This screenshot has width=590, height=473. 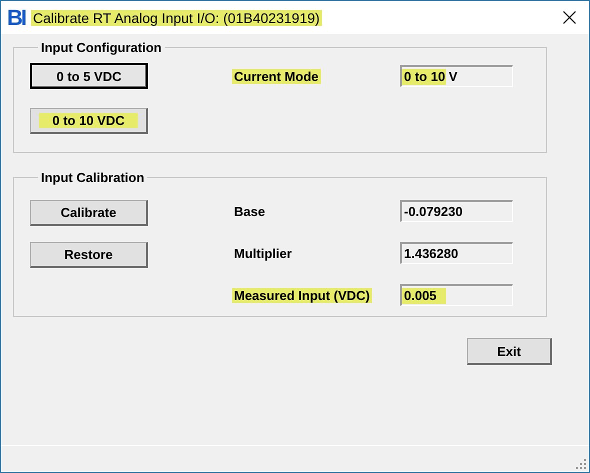 I want to click on app-logo: BI, so click(x=16, y=17).